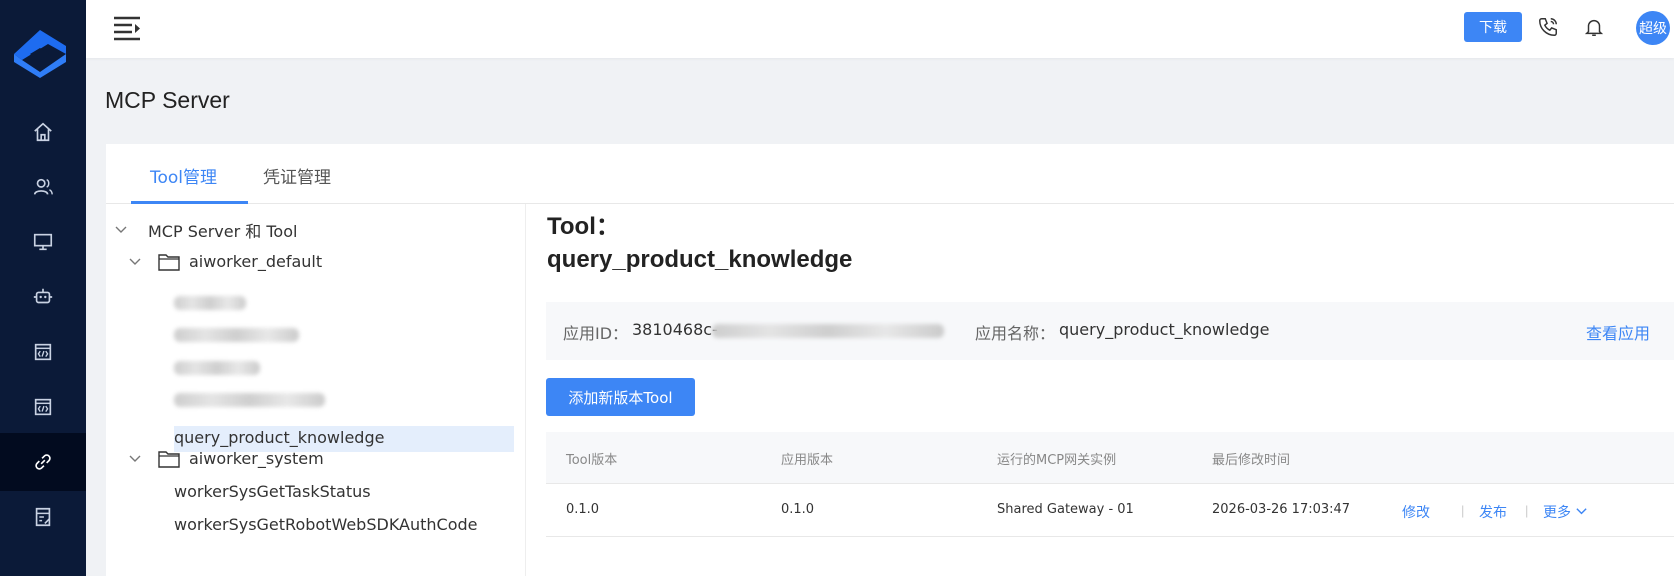 The height and width of the screenshot is (576, 1674). I want to click on nav-monitor, so click(43, 242).